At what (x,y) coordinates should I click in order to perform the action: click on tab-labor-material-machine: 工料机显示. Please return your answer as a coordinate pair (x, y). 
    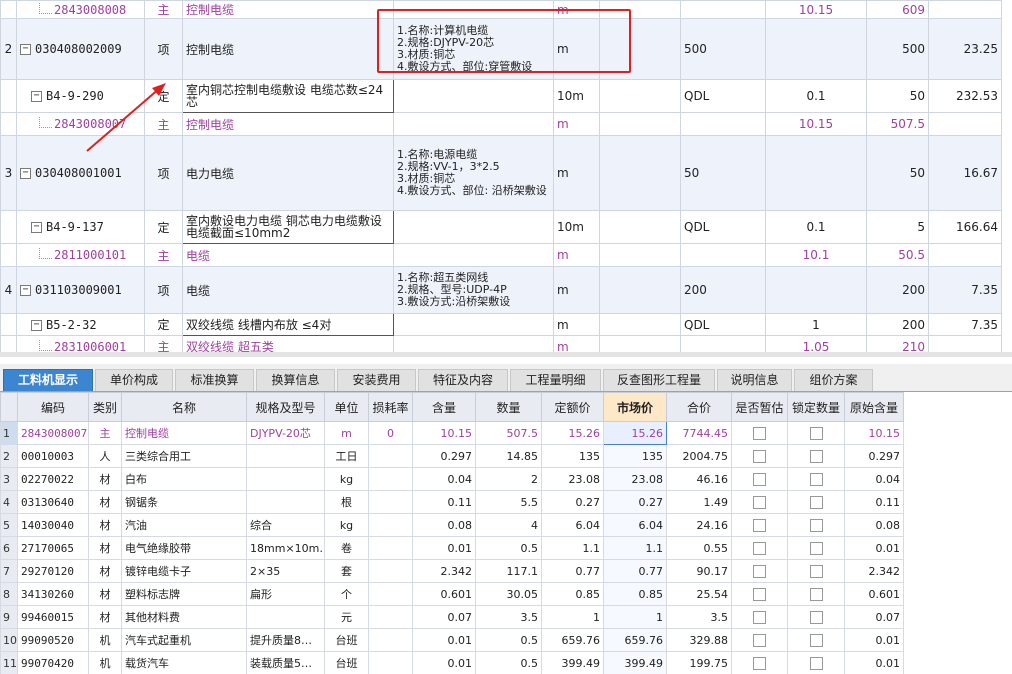
    Looking at the image, I should click on (48, 380).